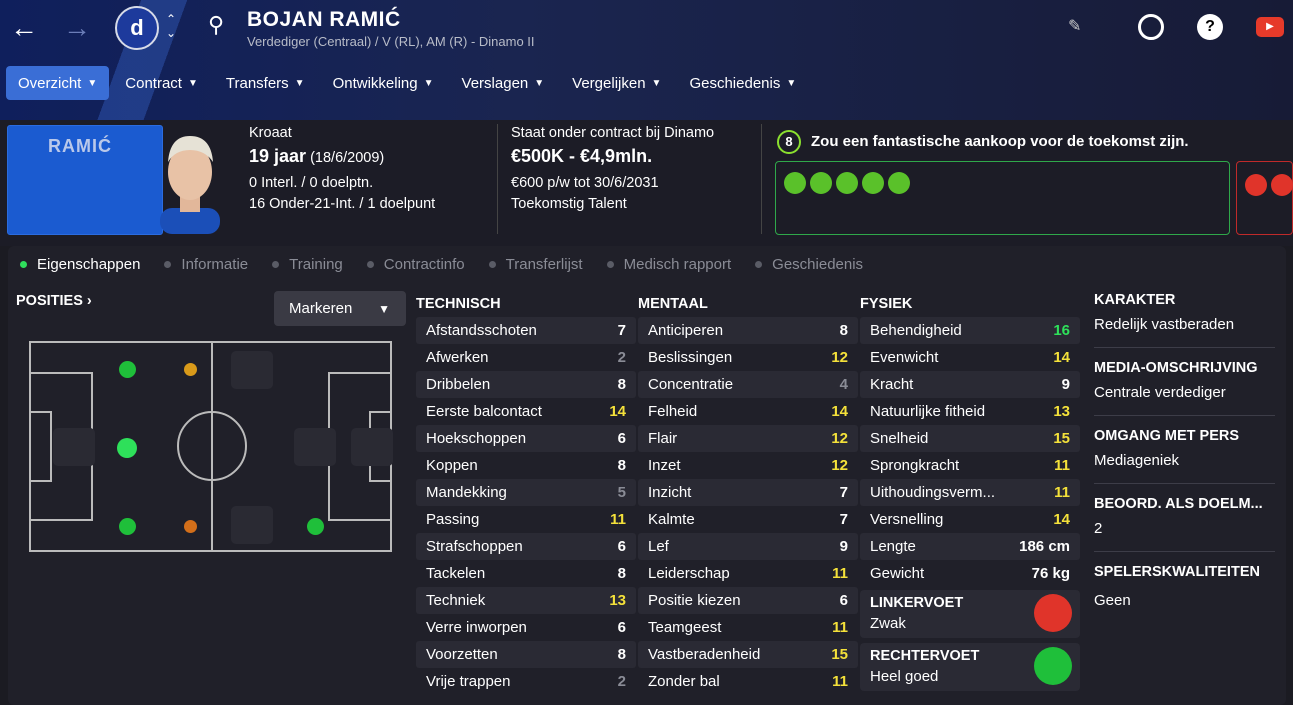  Describe the element at coordinates (928, 411) in the screenshot. I see `attribute-label: Natuurlijke fitheid` at that location.